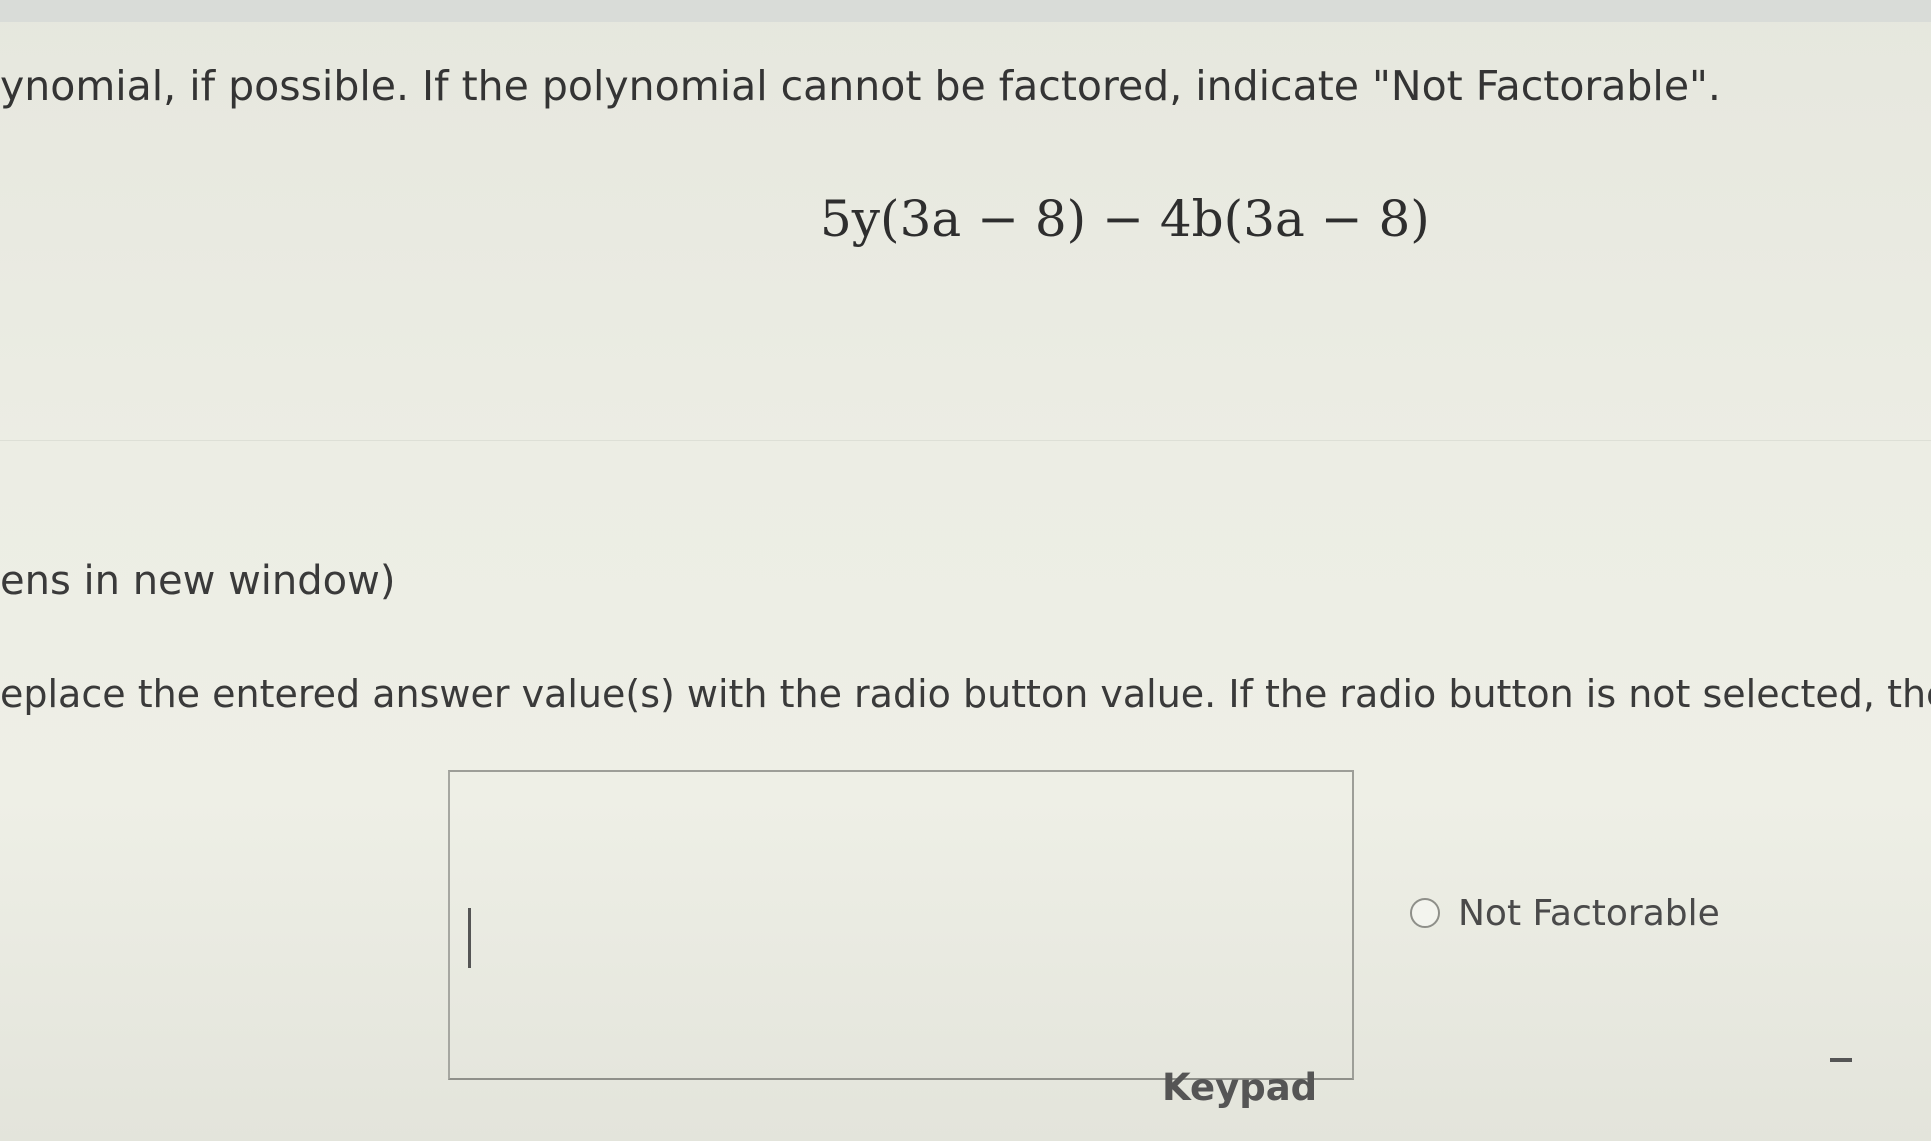 This screenshot has width=1931, height=1141. Describe the element at coordinates (1239, 1087) in the screenshot. I see `keypad-button: Keypad` at that location.